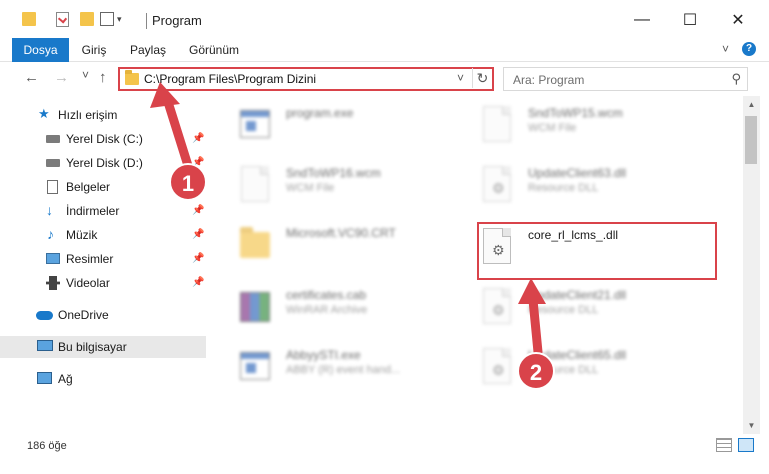  I want to click on title-separator, so click(146, 21).